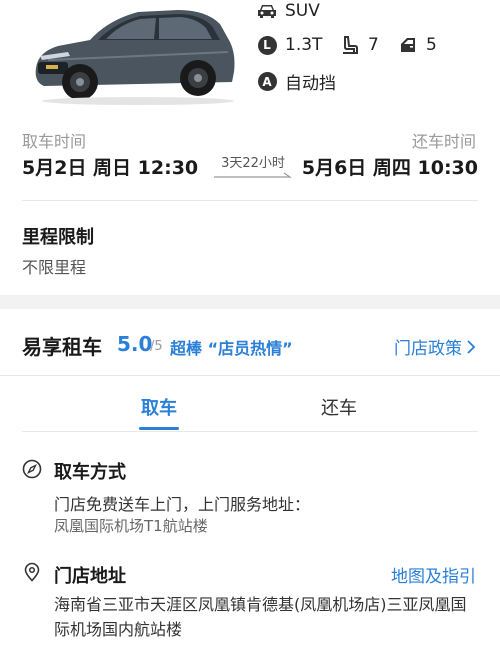 Image resolution: width=500 pixels, height=667 pixels. Describe the element at coordinates (253, 163) in the screenshot. I see `rental-duration: 3天22小时` at that location.